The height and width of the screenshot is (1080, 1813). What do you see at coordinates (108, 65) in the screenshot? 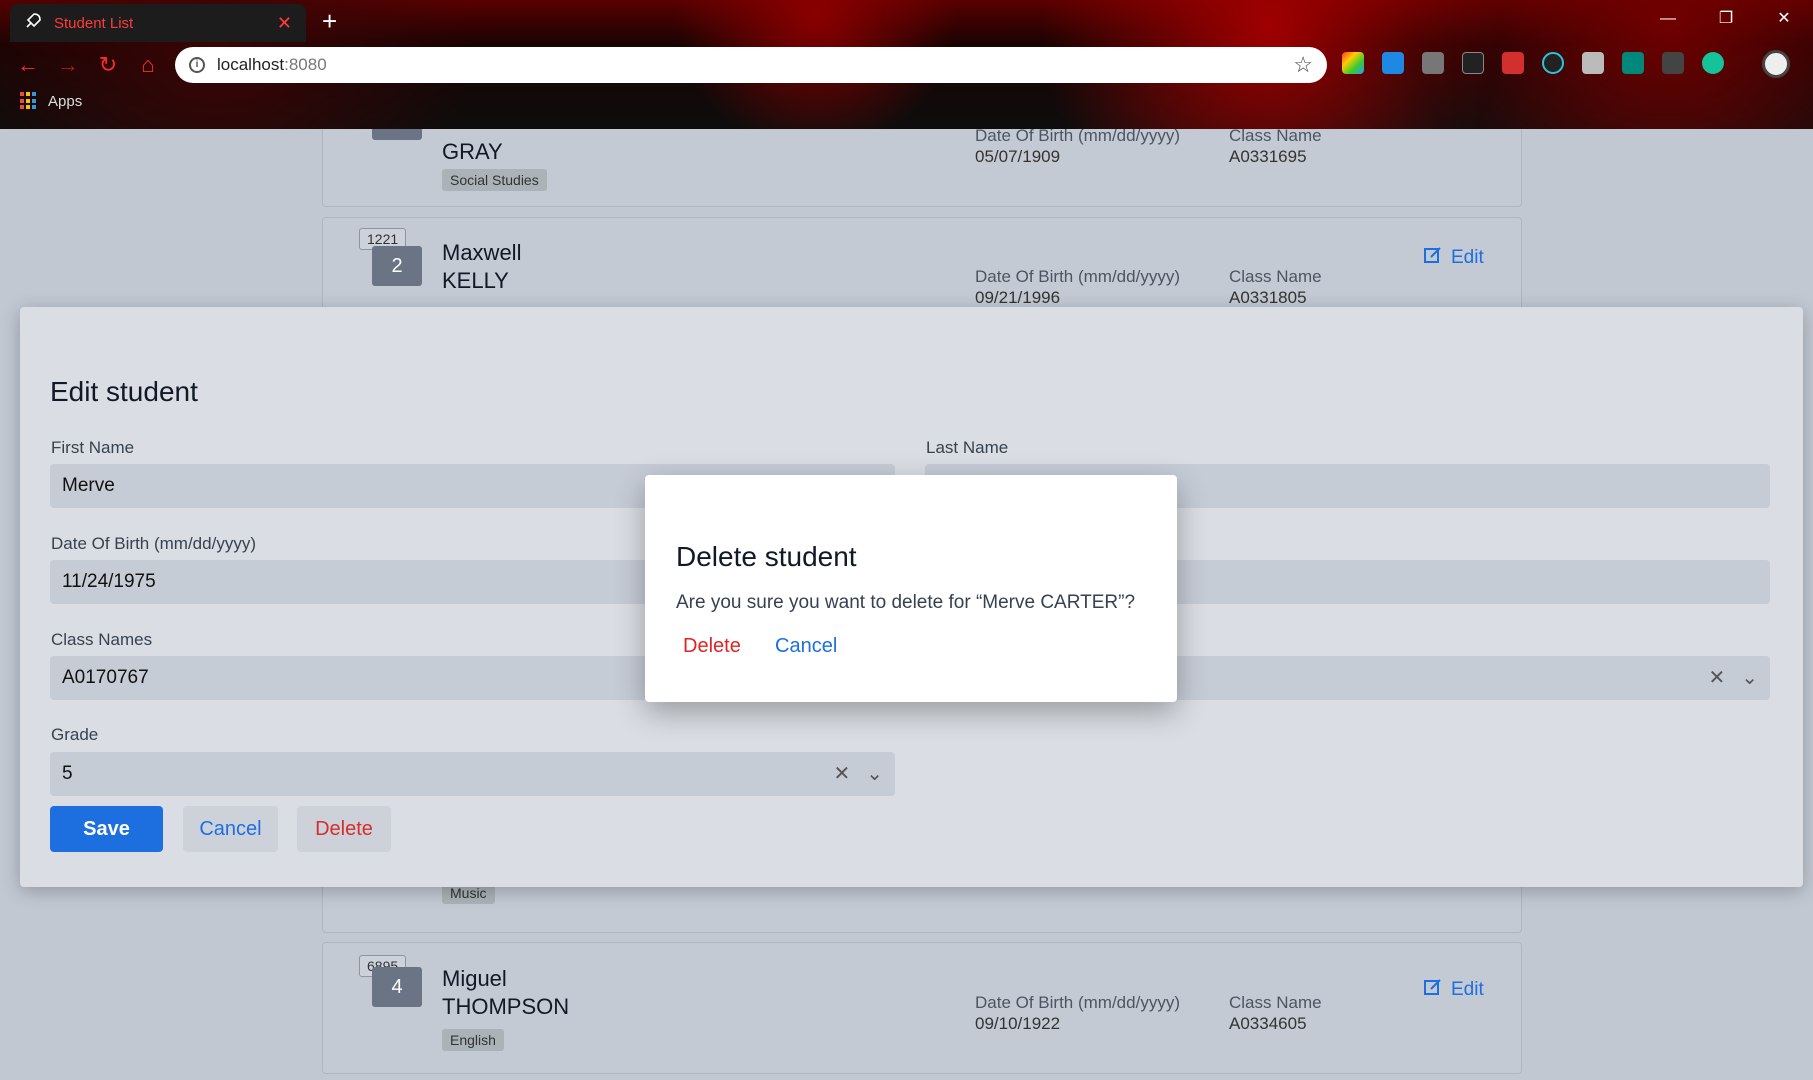
I see `reload-icon: ↻` at bounding box center [108, 65].